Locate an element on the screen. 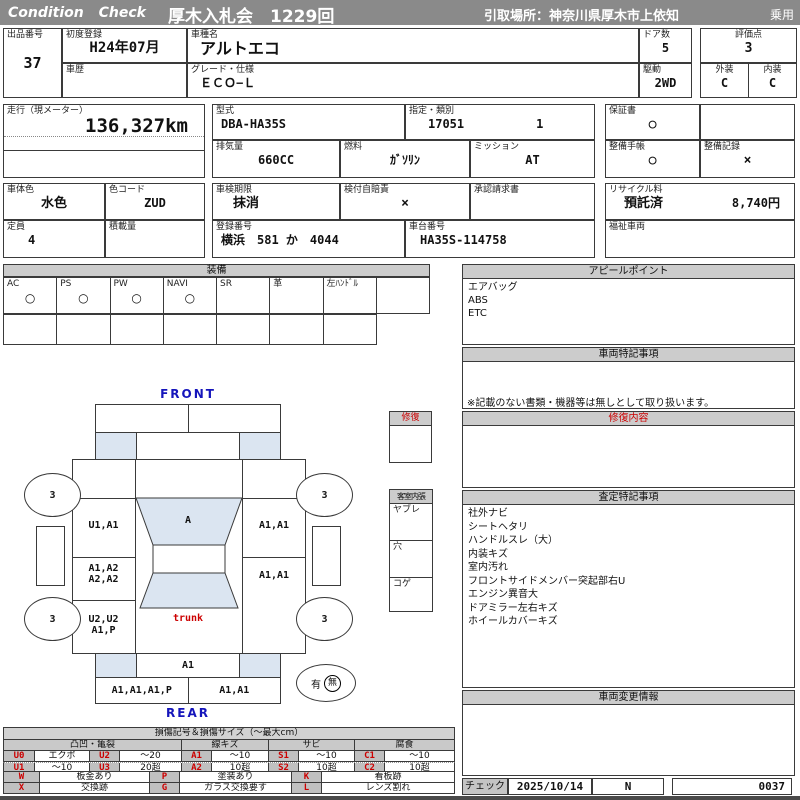  left-c-pillar-cell is located at coordinates (116, 665).